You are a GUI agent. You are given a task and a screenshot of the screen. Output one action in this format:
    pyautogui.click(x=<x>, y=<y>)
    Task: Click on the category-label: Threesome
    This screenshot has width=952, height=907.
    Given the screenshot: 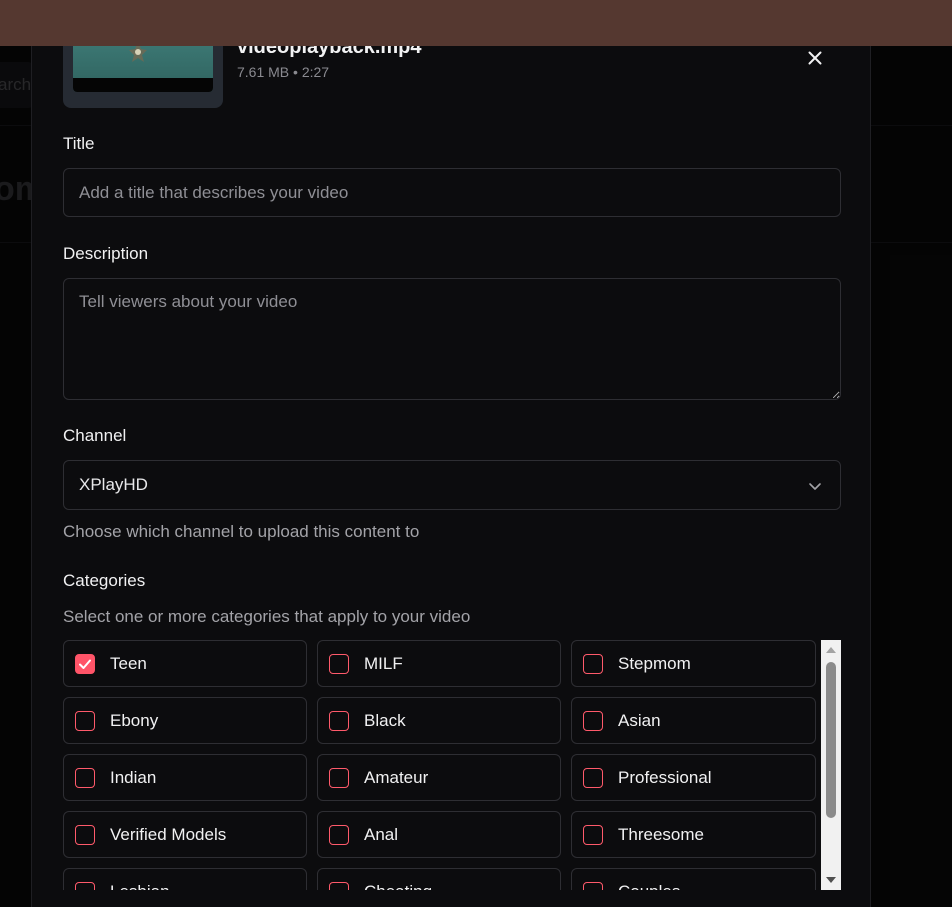 What is the action you would take?
    pyautogui.click(x=661, y=834)
    